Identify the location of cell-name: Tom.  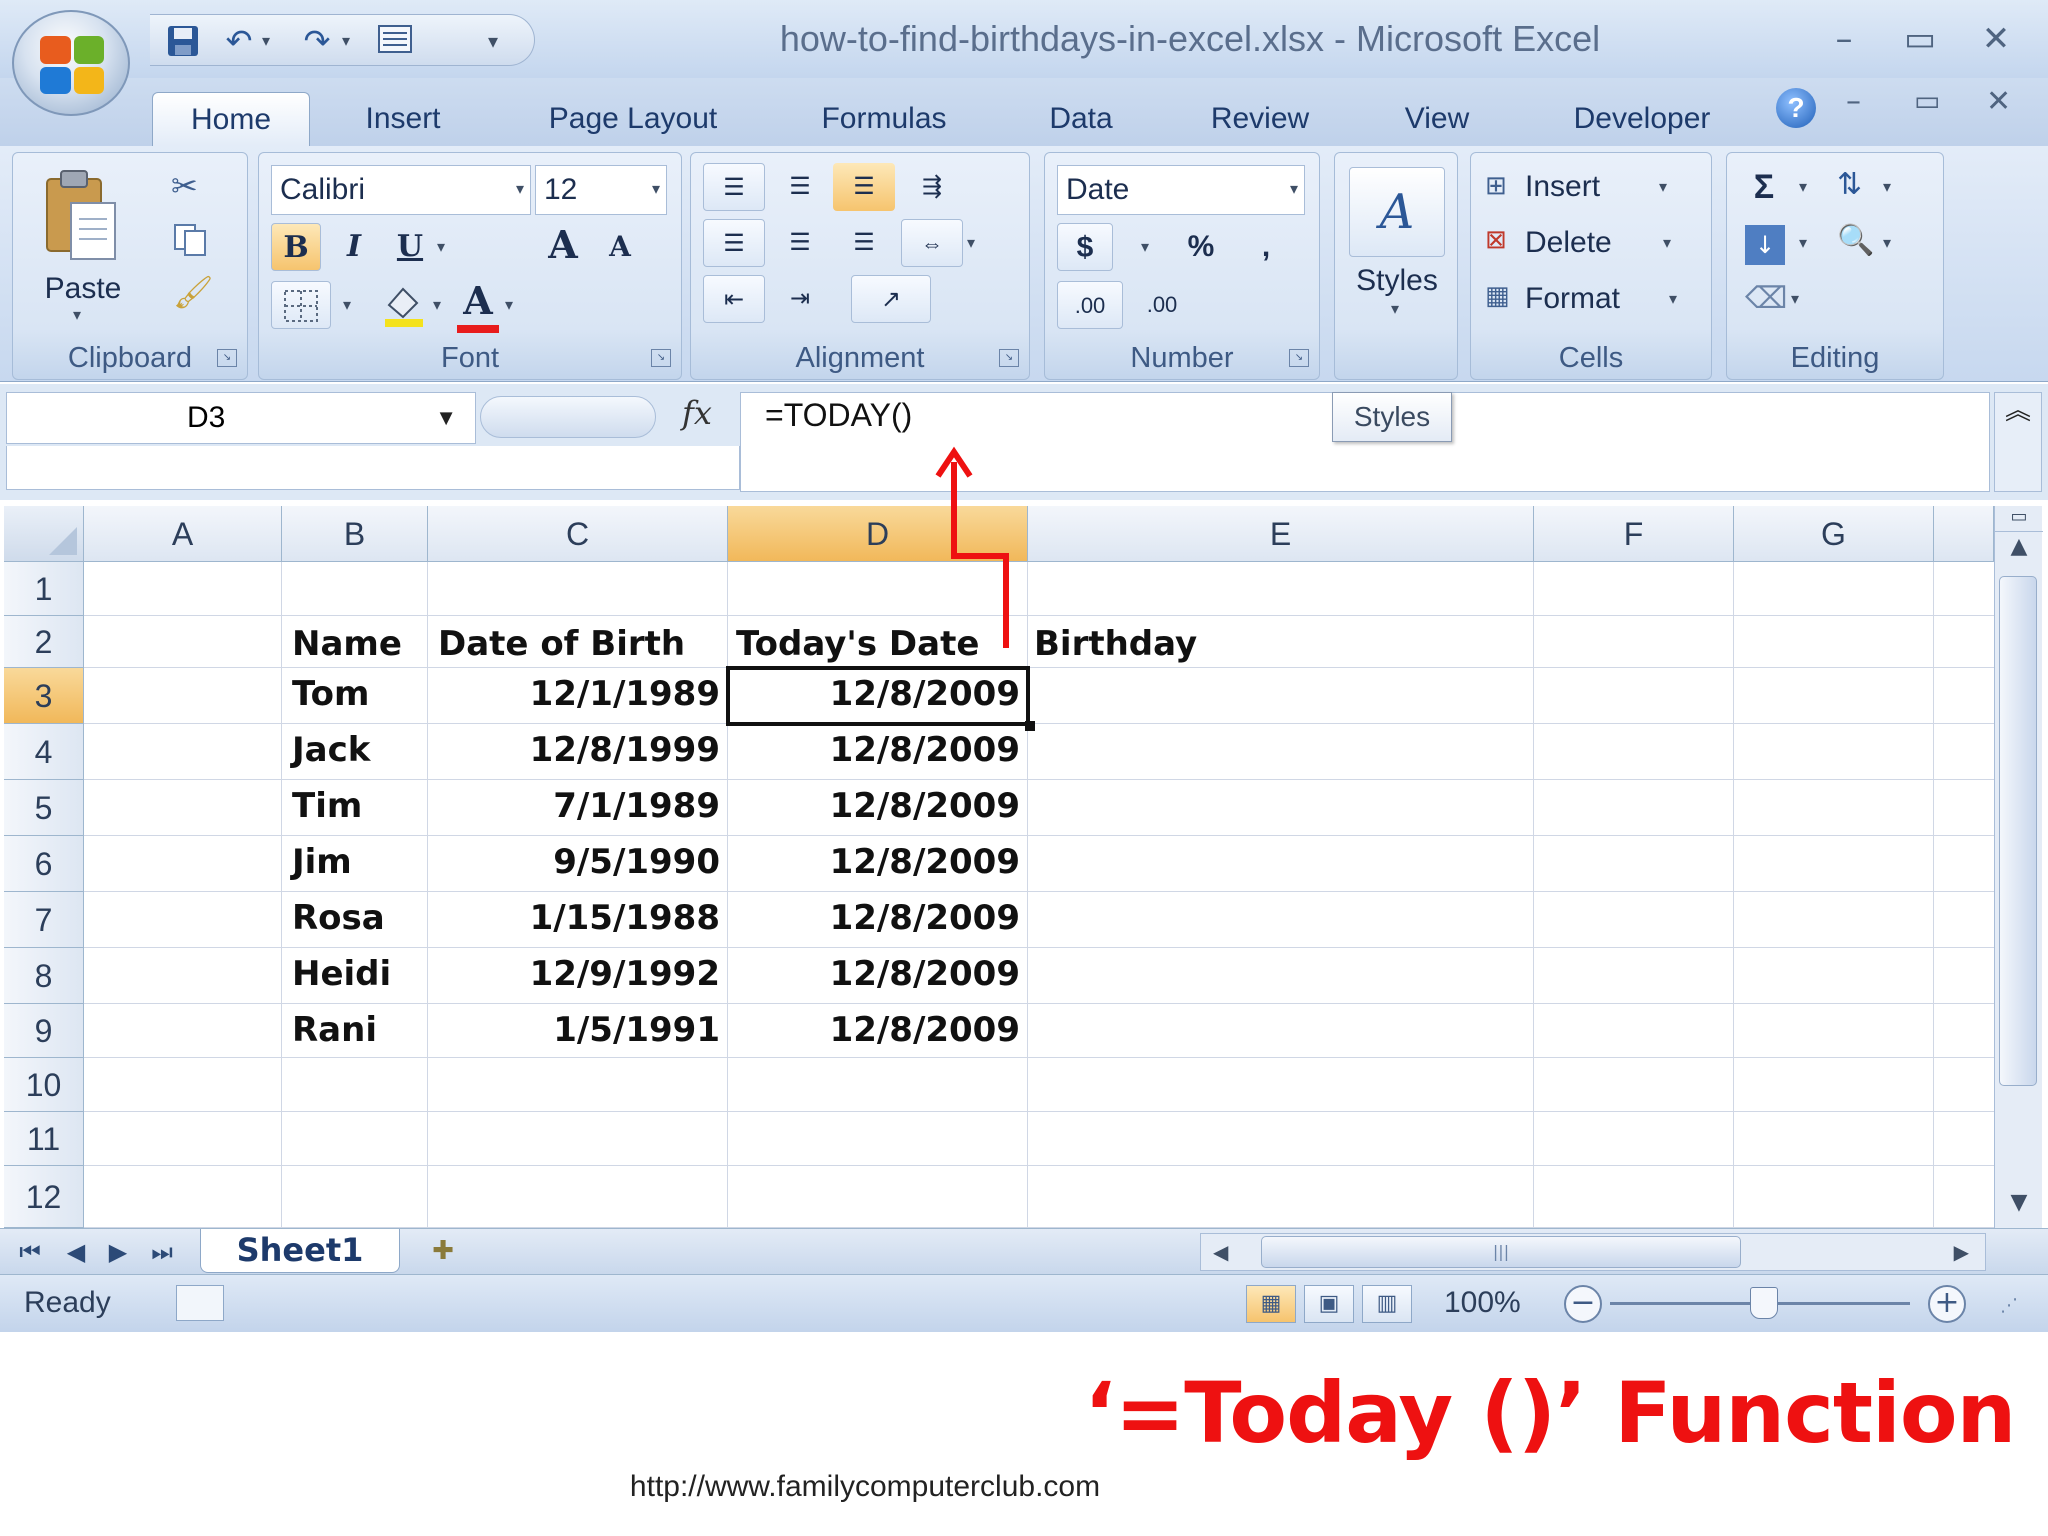
(330, 694).